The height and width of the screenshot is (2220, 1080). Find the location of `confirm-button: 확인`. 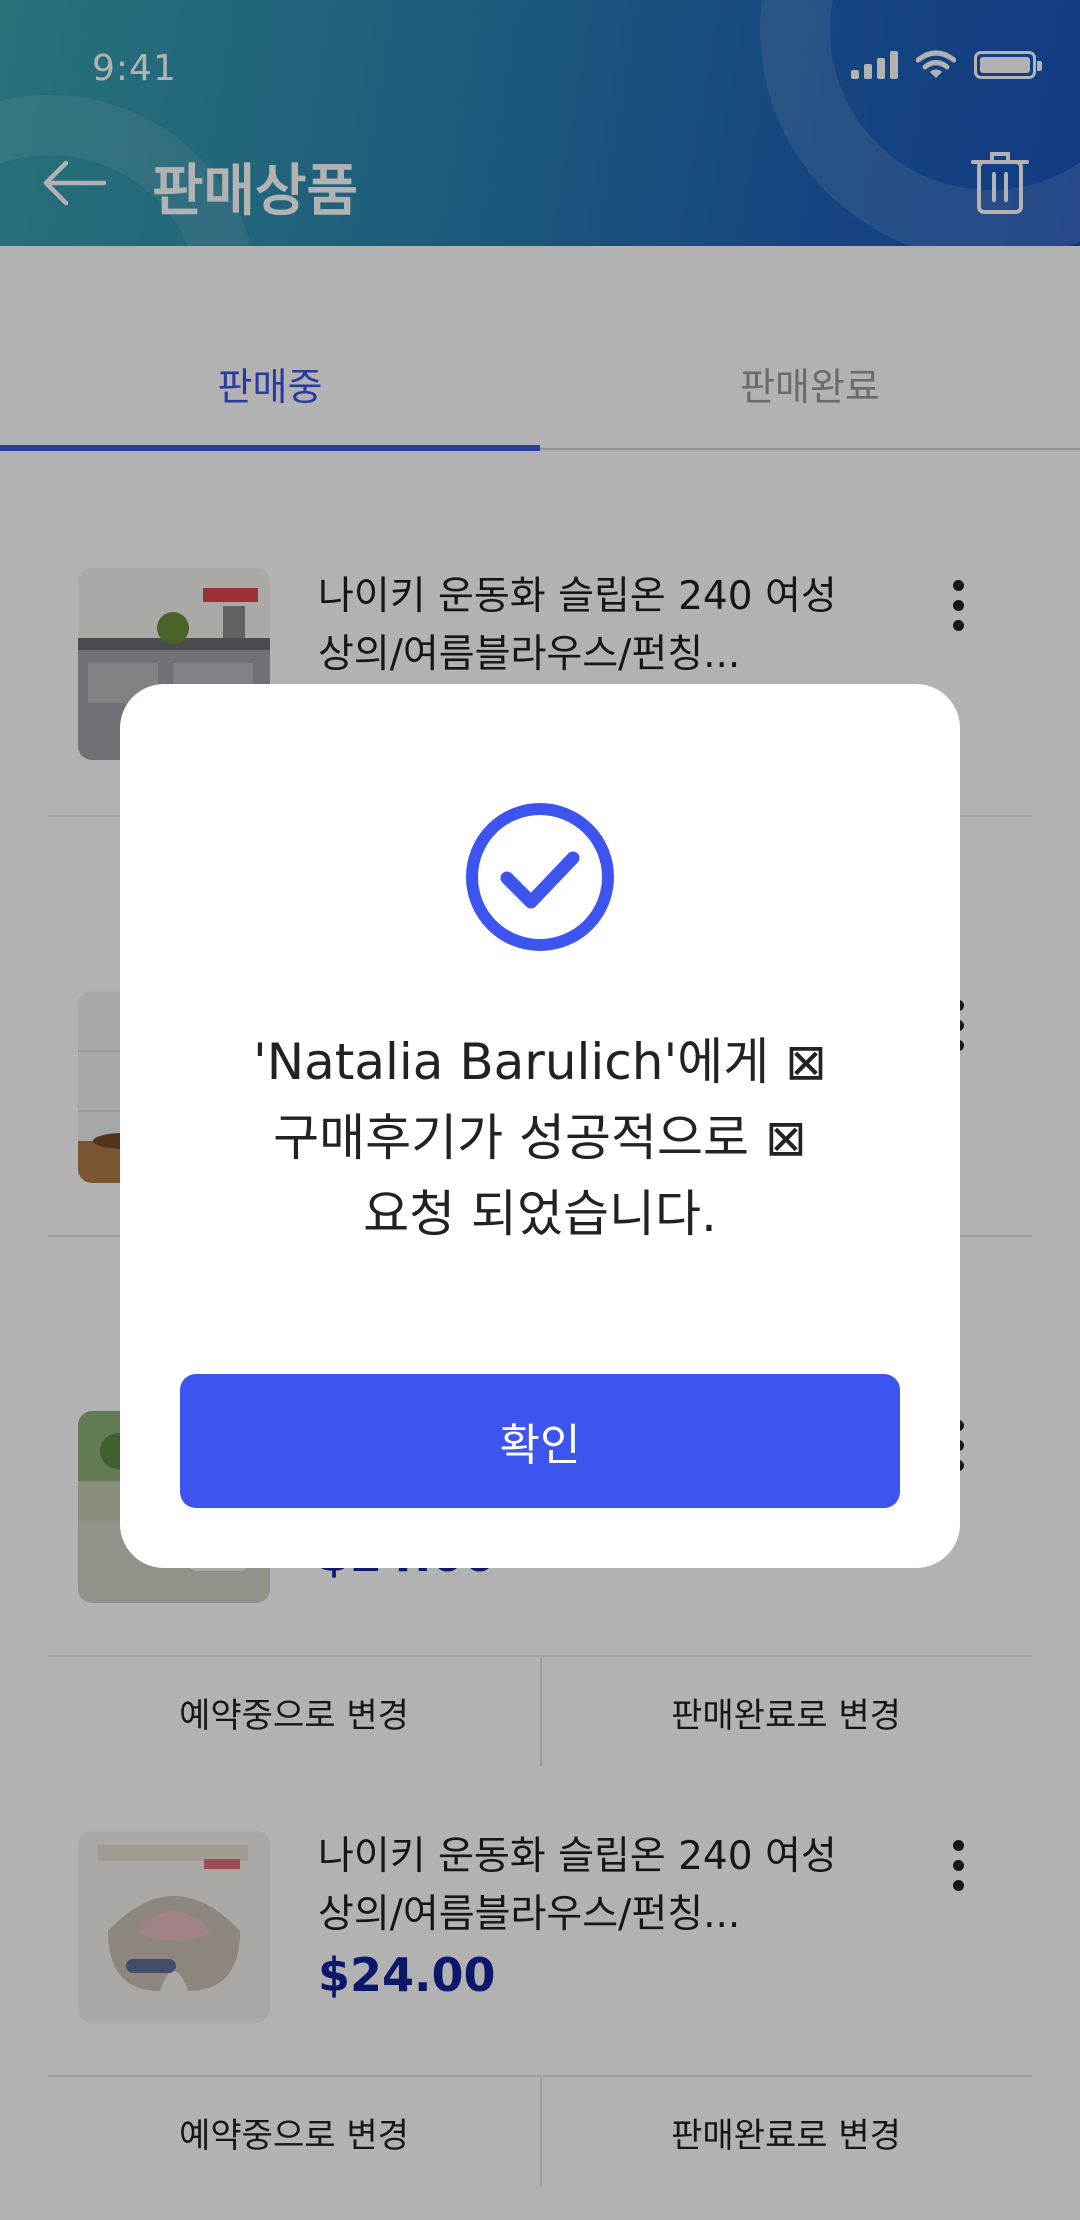

confirm-button: 확인 is located at coordinates (540, 1441).